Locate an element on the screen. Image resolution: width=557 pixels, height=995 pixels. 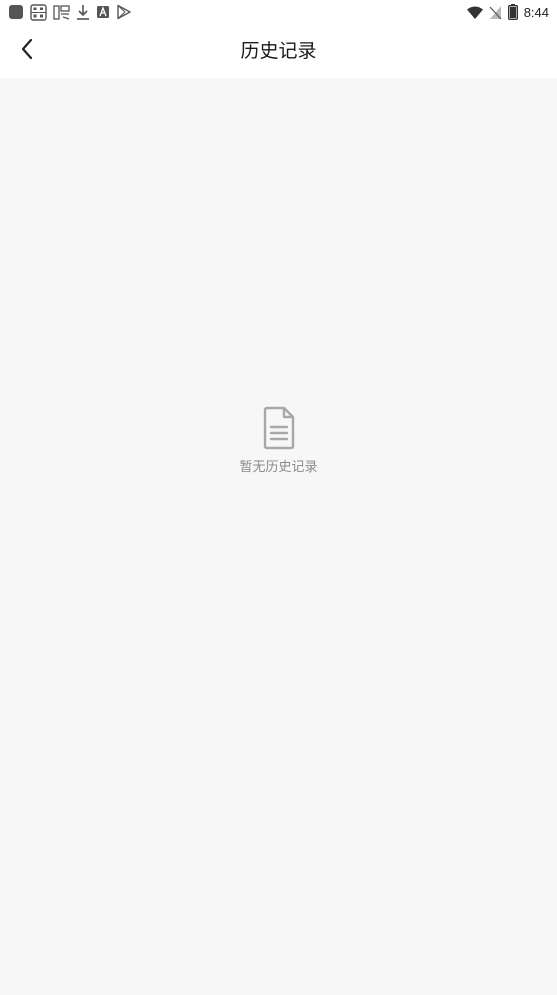
no-sim-icon is located at coordinates (495, 12).